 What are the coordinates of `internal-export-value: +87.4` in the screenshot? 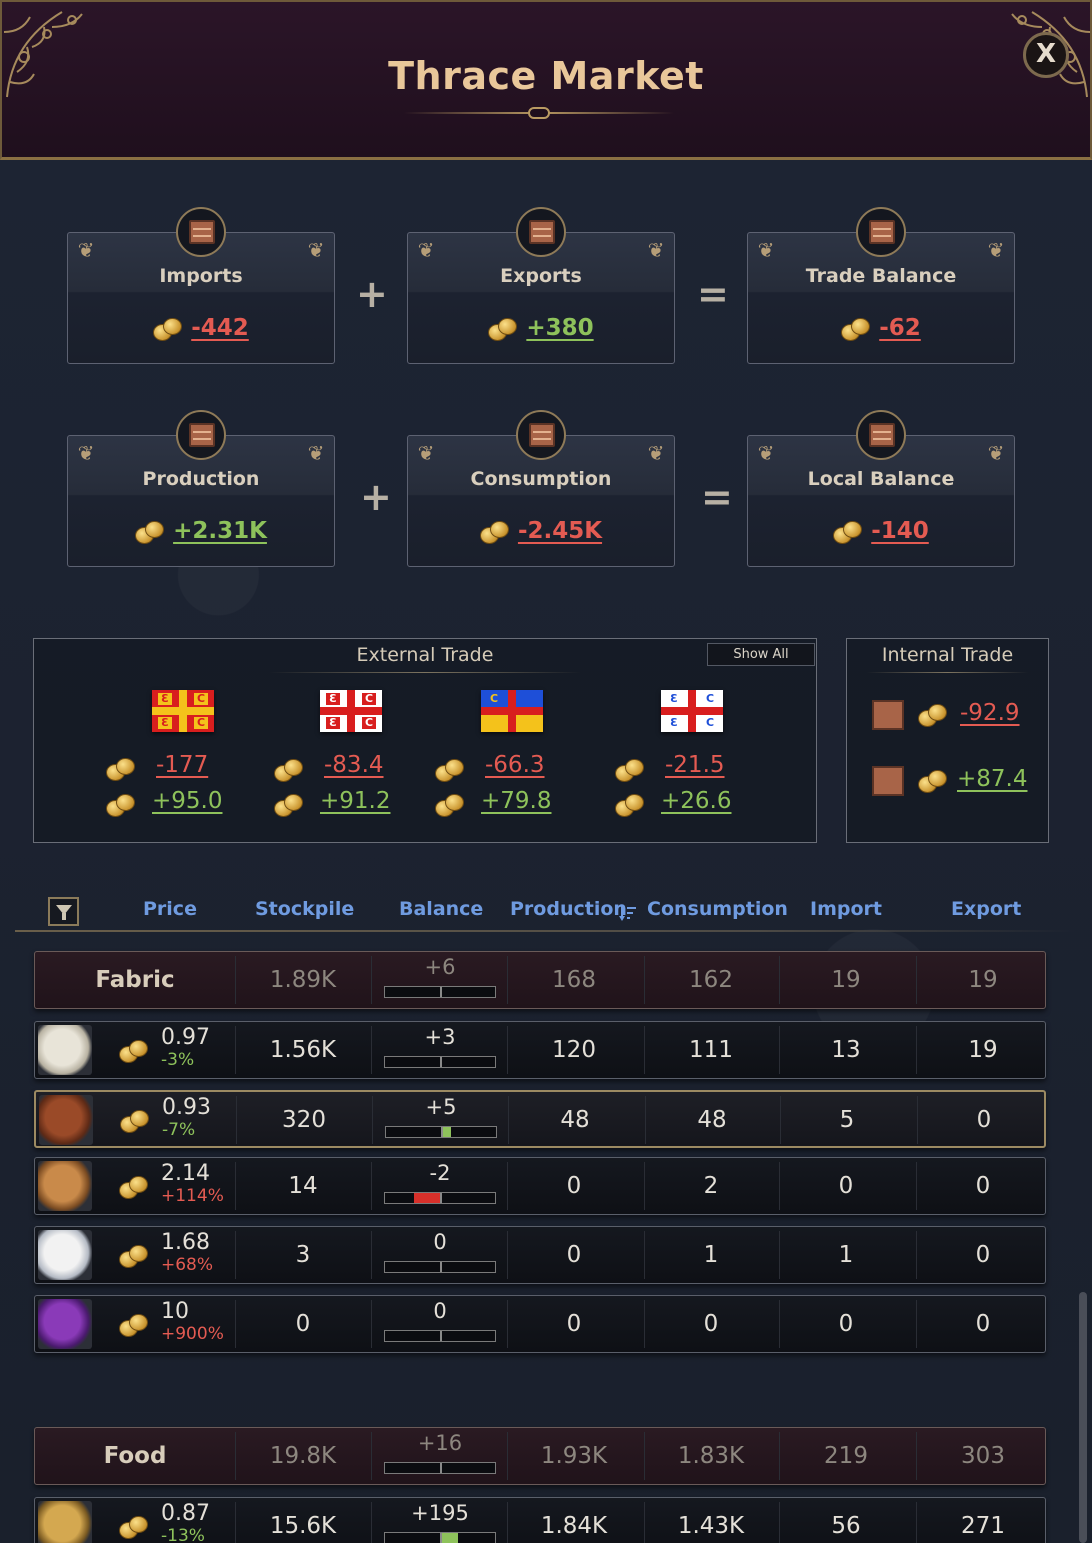 It's located at (992, 779).